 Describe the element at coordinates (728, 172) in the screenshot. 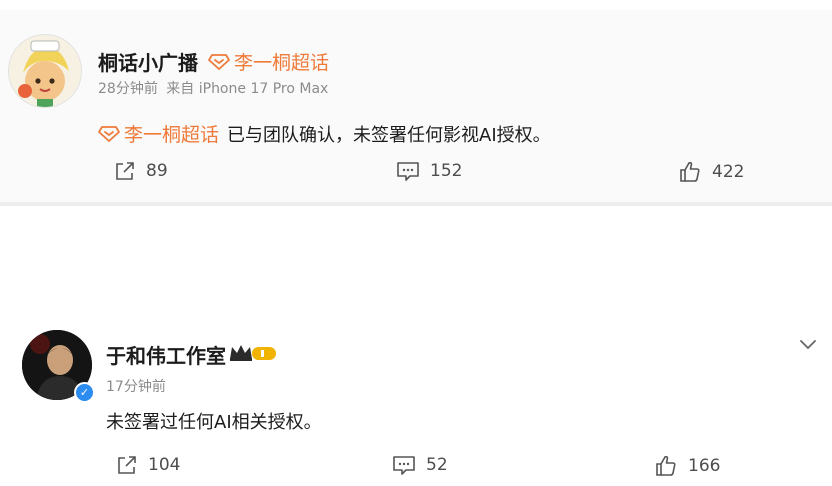

I see `like-count: 422` at that location.